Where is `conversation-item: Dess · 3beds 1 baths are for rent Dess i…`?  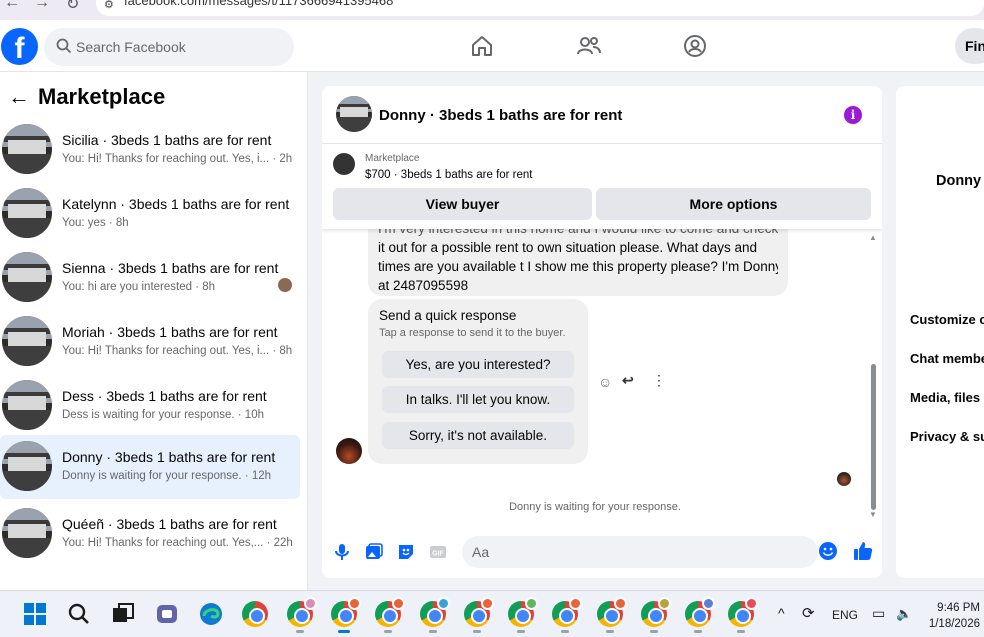 conversation-item: Dess · 3beds 1 baths are for rent Dess i… is located at coordinates (150, 406).